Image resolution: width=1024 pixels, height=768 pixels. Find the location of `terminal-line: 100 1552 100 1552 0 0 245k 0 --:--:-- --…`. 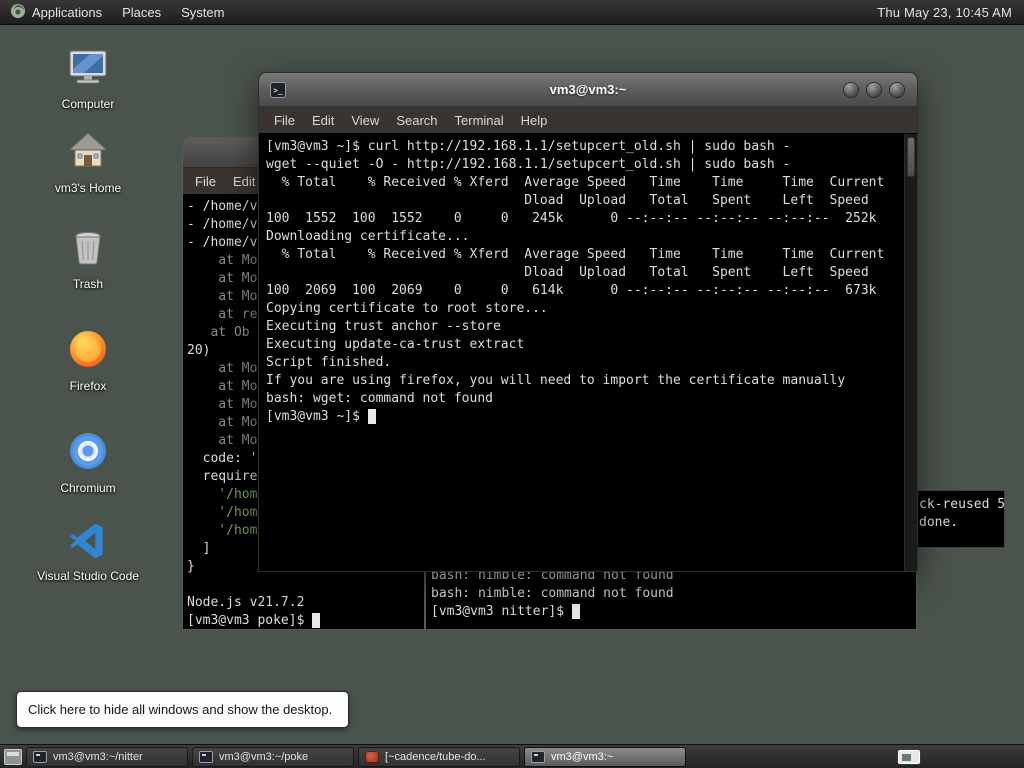

terminal-line: 100 1552 100 1552 0 0 245k 0 --:--:-- --… is located at coordinates (571, 218).